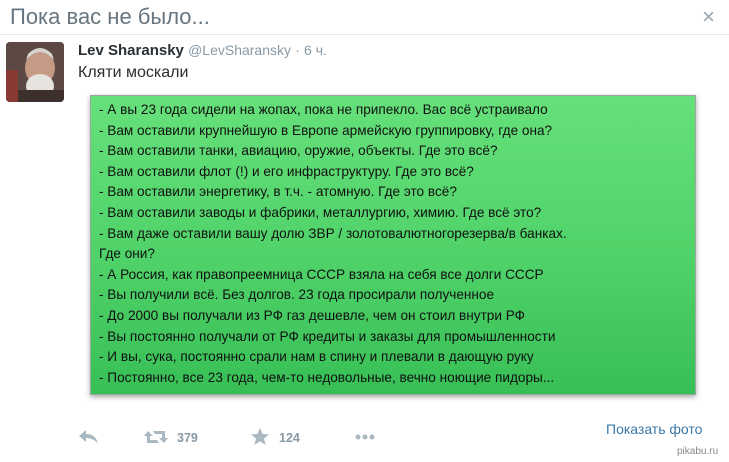 The width and height of the screenshot is (729, 462). What do you see at coordinates (365, 439) in the screenshot?
I see `more-icon` at bounding box center [365, 439].